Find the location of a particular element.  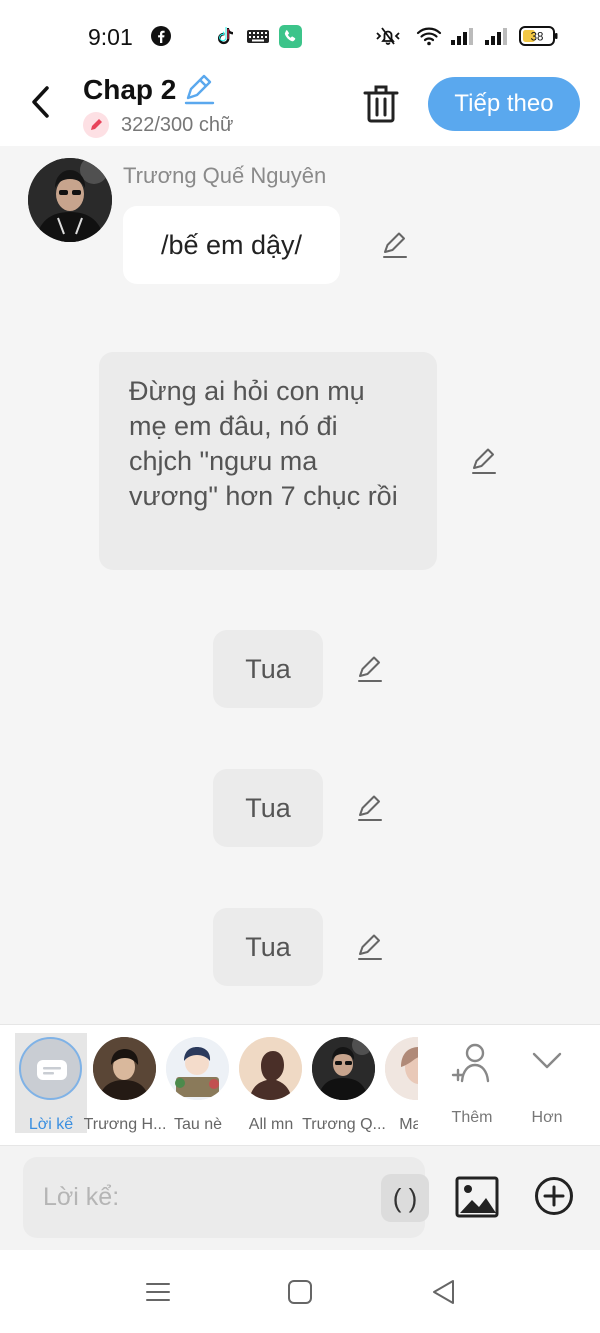

tiktok-icon is located at coordinates (225, 36).